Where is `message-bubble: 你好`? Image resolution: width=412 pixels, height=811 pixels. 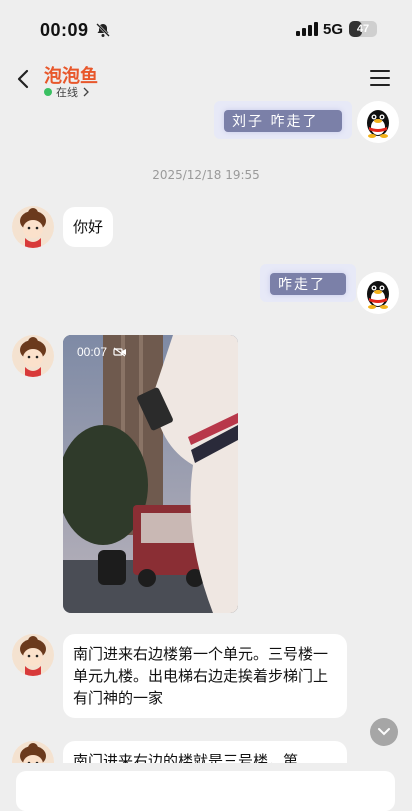
message-bubble: 你好 is located at coordinates (88, 227).